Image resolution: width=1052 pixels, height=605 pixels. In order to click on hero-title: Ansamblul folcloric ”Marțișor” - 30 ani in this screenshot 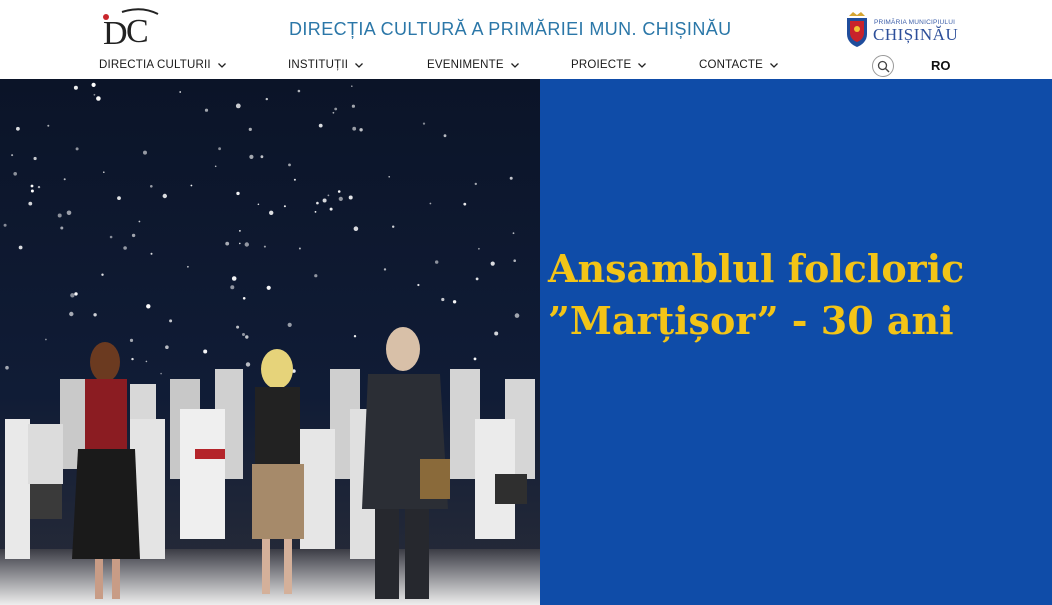, I will do `click(798, 295)`.